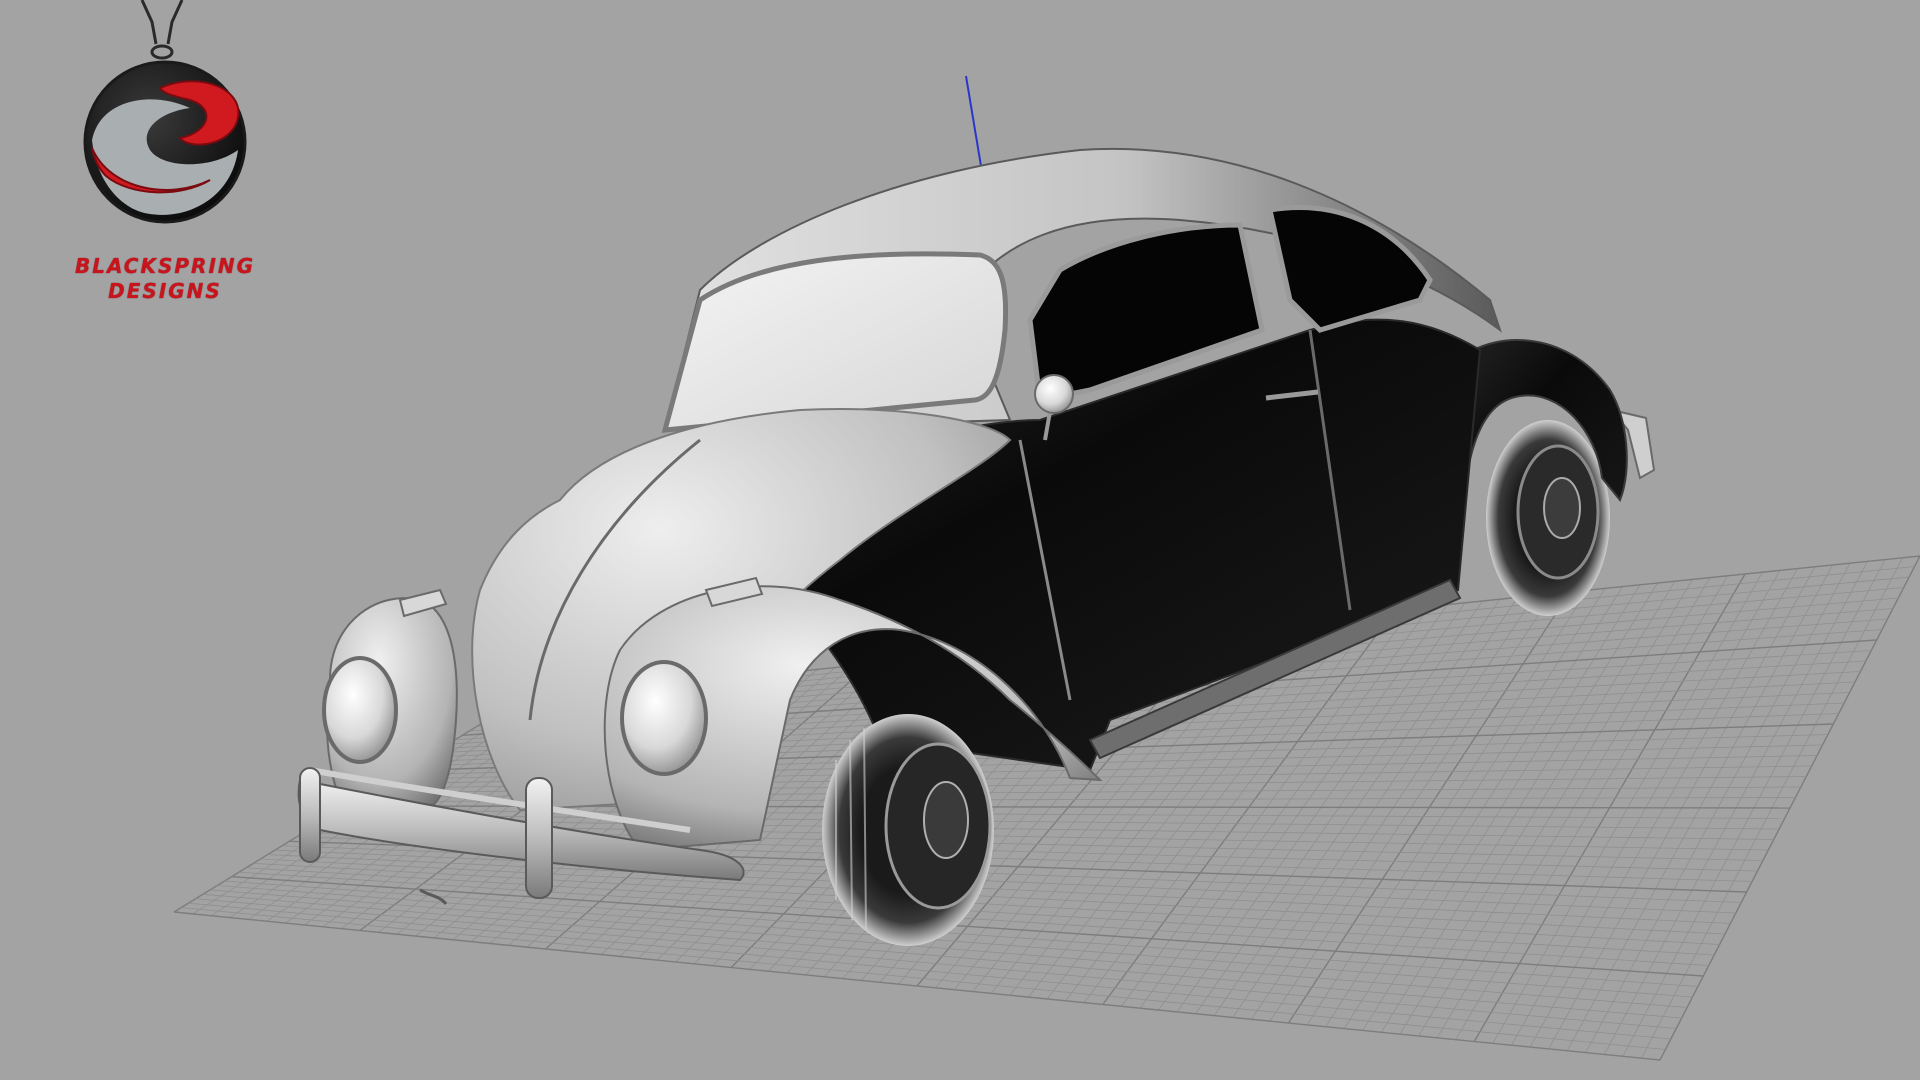  What do you see at coordinates (664, 718) in the screenshot?
I see `headlight-right` at bounding box center [664, 718].